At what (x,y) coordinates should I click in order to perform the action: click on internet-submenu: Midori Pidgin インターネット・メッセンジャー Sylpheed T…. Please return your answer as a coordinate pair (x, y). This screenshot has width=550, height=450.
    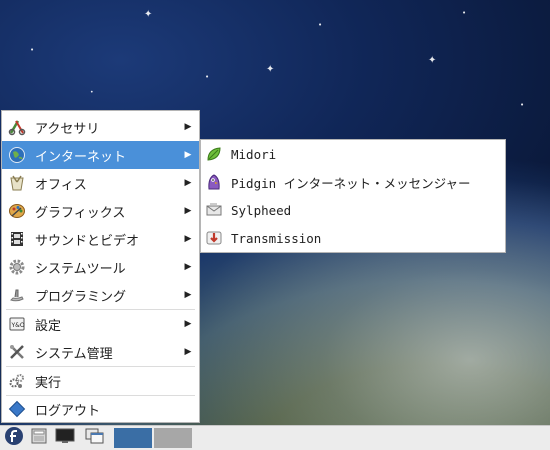
    Looking at the image, I should click on (353, 196).